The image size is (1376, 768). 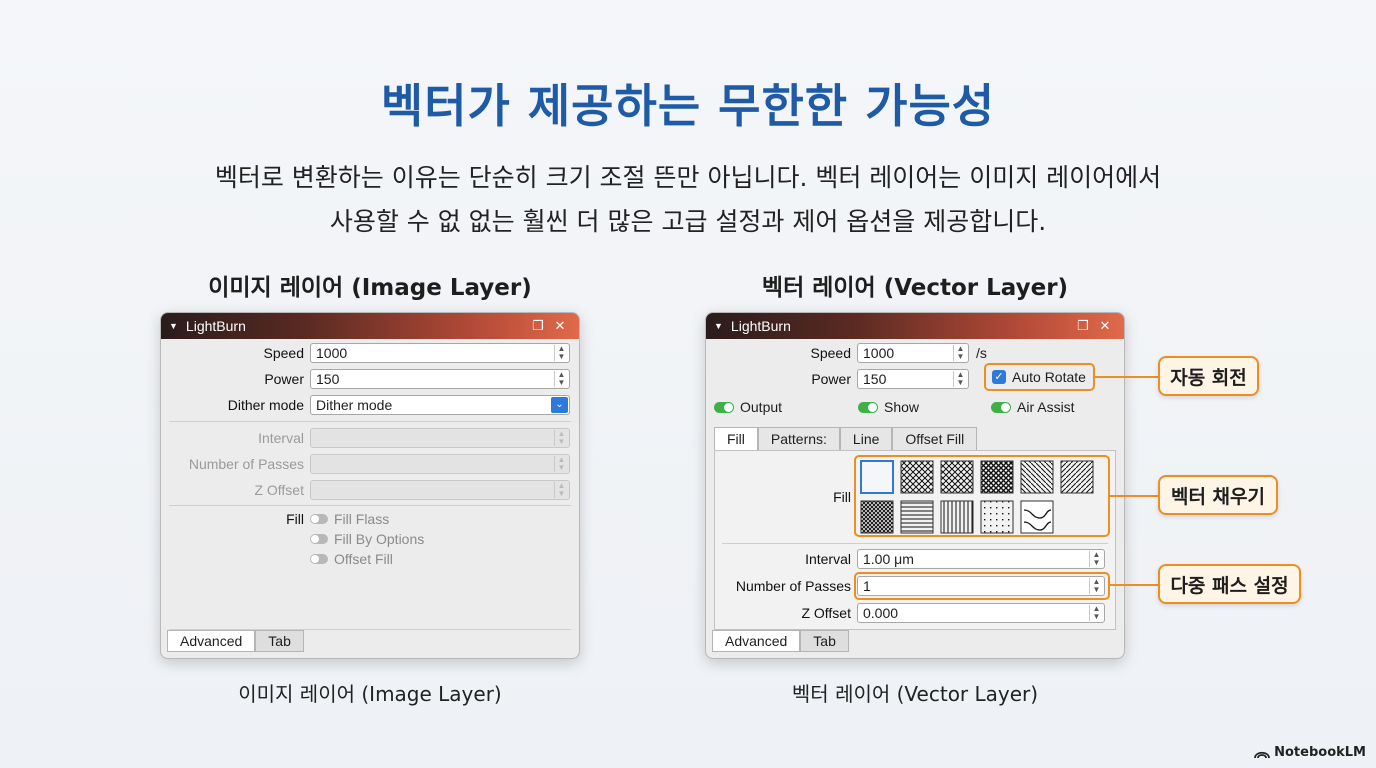 I want to click on notebooklm-logo-icon, so click(x=1262, y=754).